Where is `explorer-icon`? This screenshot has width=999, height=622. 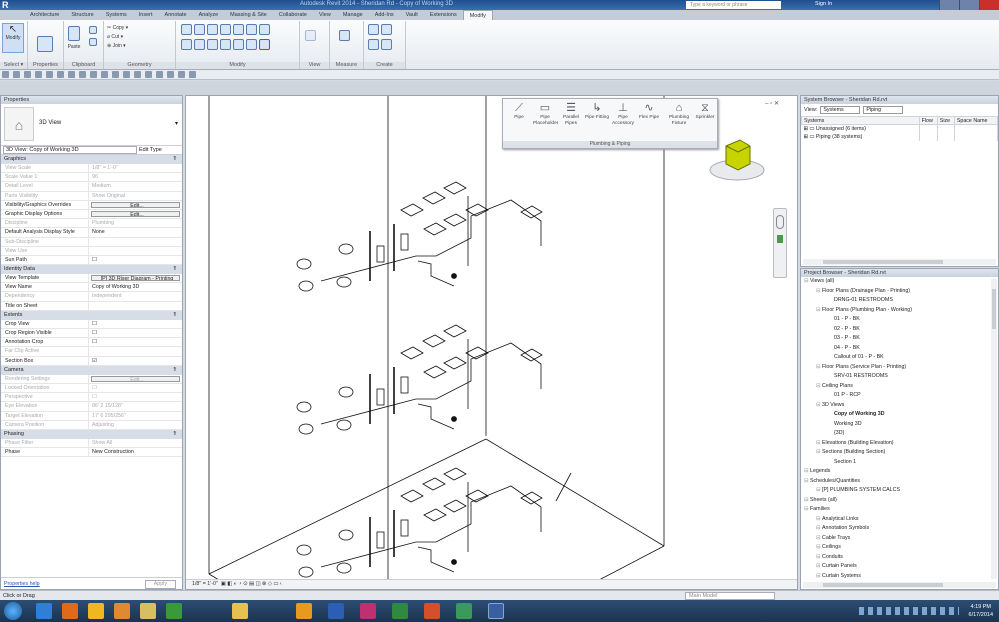 explorer-icon is located at coordinates (240, 611).